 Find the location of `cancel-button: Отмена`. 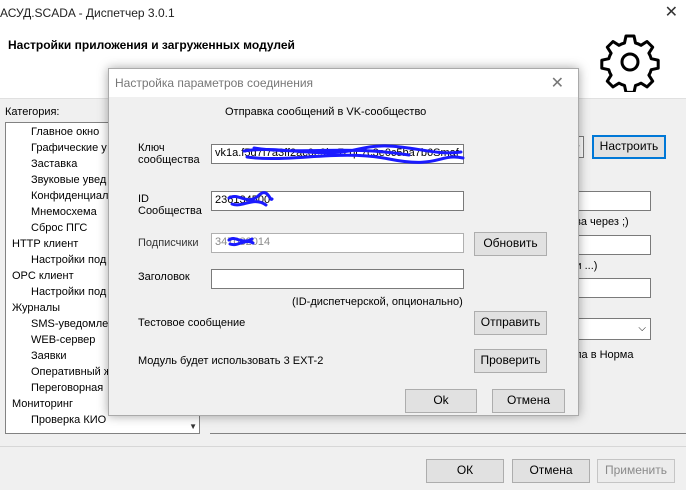

cancel-button: Отмена is located at coordinates (551, 471).